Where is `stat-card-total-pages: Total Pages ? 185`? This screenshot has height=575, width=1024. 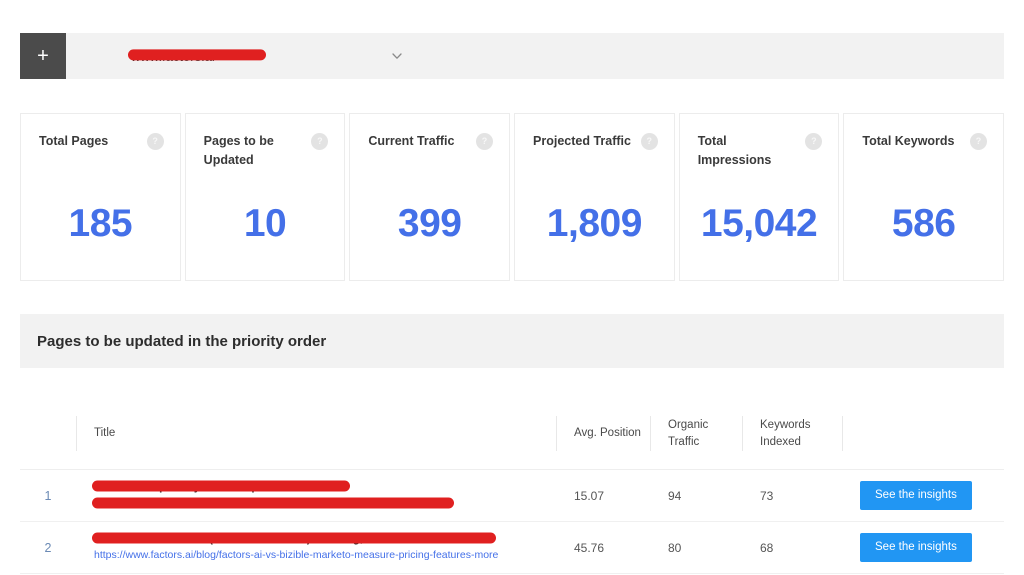 stat-card-total-pages: Total Pages ? 185 is located at coordinates (100, 197).